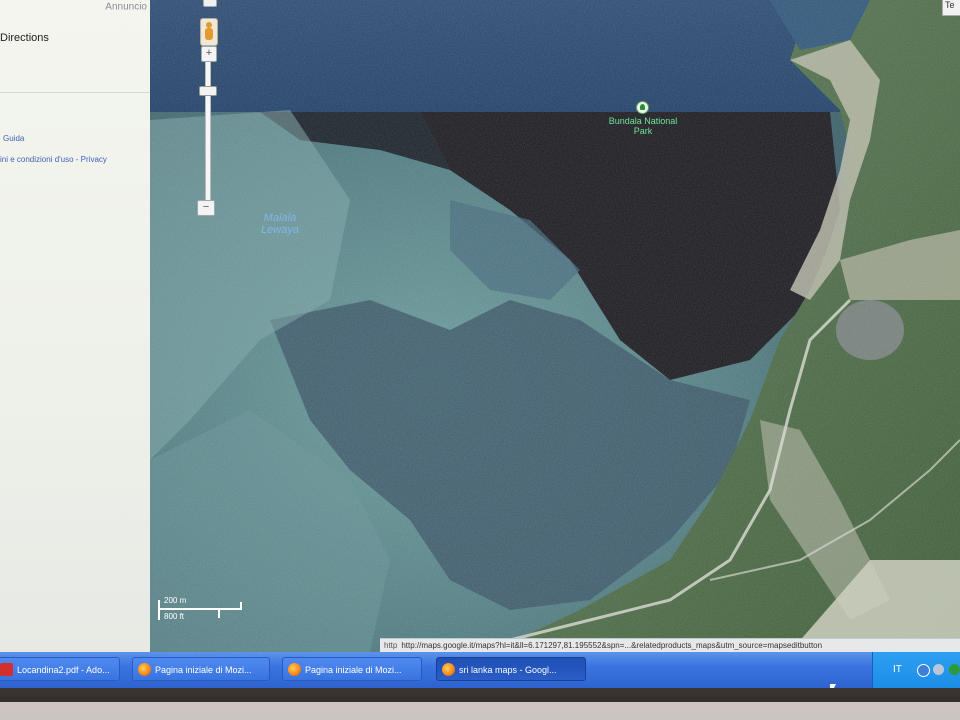 The width and height of the screenshot is (960, 720). Describe the element at coordinates (951, 8) in the screenshot. I see `map-type-button: Te` at that location.